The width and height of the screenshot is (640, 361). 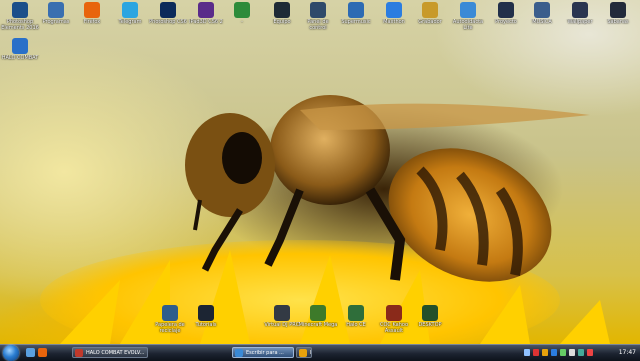 I want to click on start-button, so click(x=11, y=353).